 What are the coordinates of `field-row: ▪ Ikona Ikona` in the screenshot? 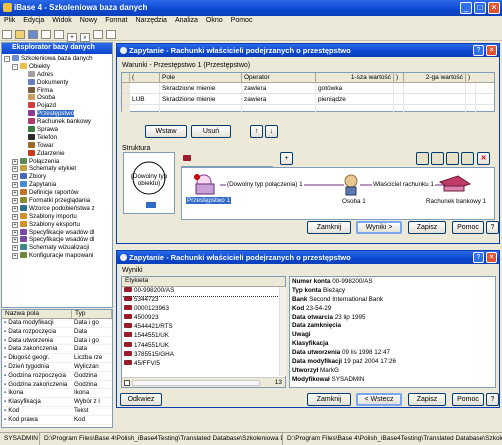 It's located at (57, 394).